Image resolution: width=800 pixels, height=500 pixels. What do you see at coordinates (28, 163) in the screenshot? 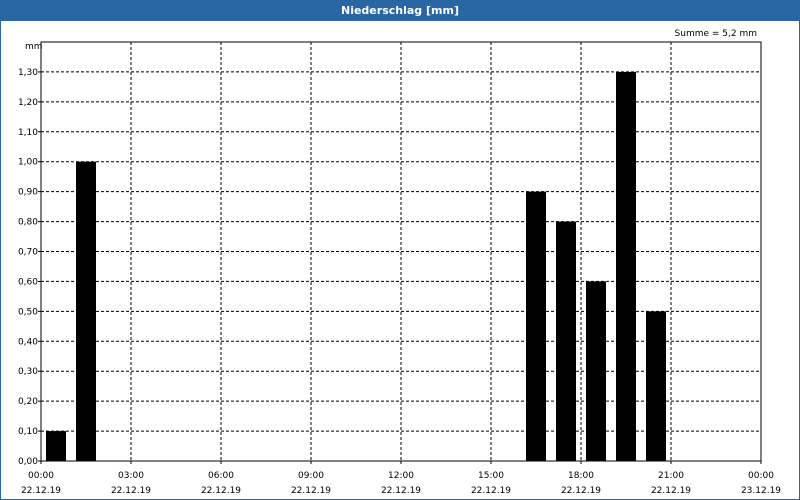
I see `y-tick-label: 1,00` at bounding box center [28, 163].